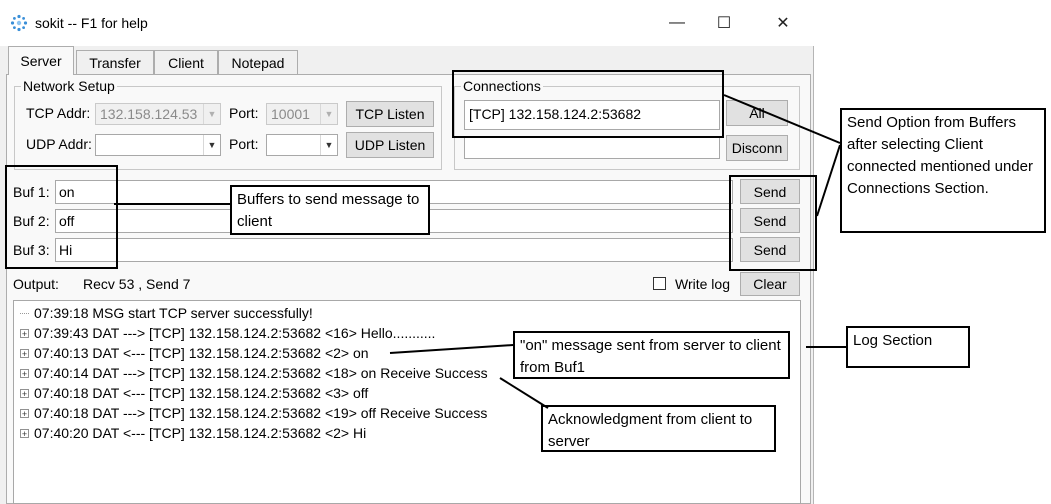 The width and height of the screenshot is (1051, 504). Describe the element at coordinates (782, 119) in the screenshot. I see `connector-connections` at that location.